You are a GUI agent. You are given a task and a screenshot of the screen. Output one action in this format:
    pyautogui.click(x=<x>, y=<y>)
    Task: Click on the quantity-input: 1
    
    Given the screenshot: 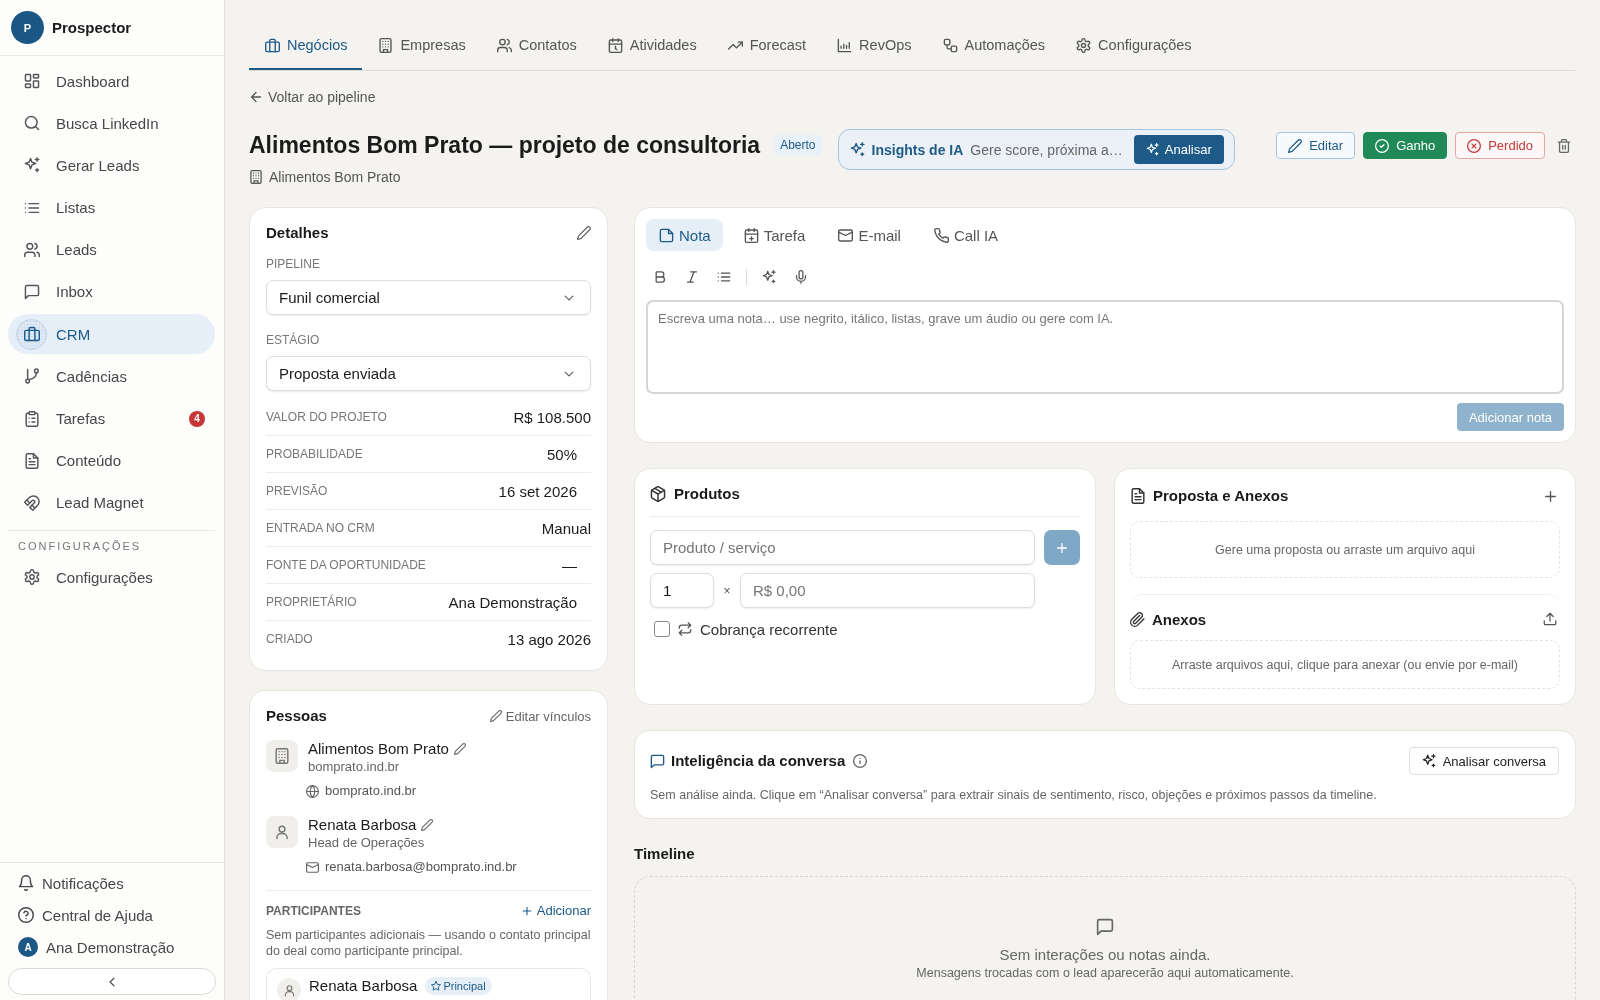 What is the action you would take?
    pyautogui.click(x=682, y=590)
    